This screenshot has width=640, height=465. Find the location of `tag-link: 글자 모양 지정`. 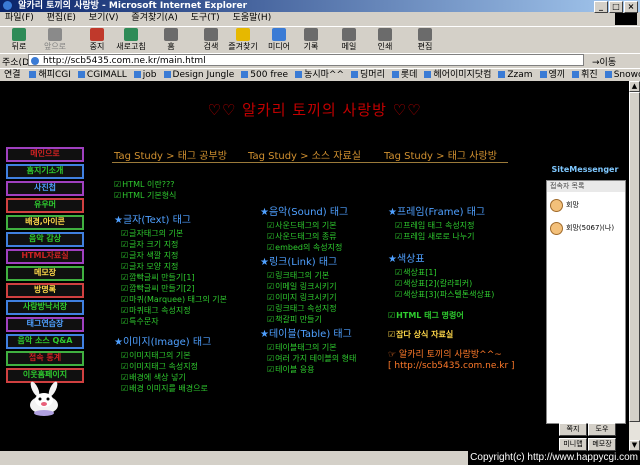

tag-link: 글자 모양 지정 is located at coordinates (170, 266).